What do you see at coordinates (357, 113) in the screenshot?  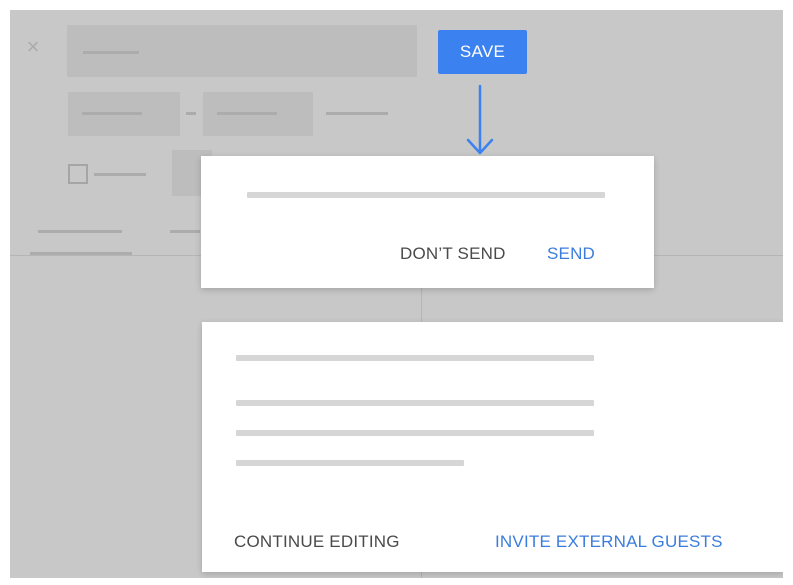 I see `timezone-placeholder` at bounding box center [357, 113].